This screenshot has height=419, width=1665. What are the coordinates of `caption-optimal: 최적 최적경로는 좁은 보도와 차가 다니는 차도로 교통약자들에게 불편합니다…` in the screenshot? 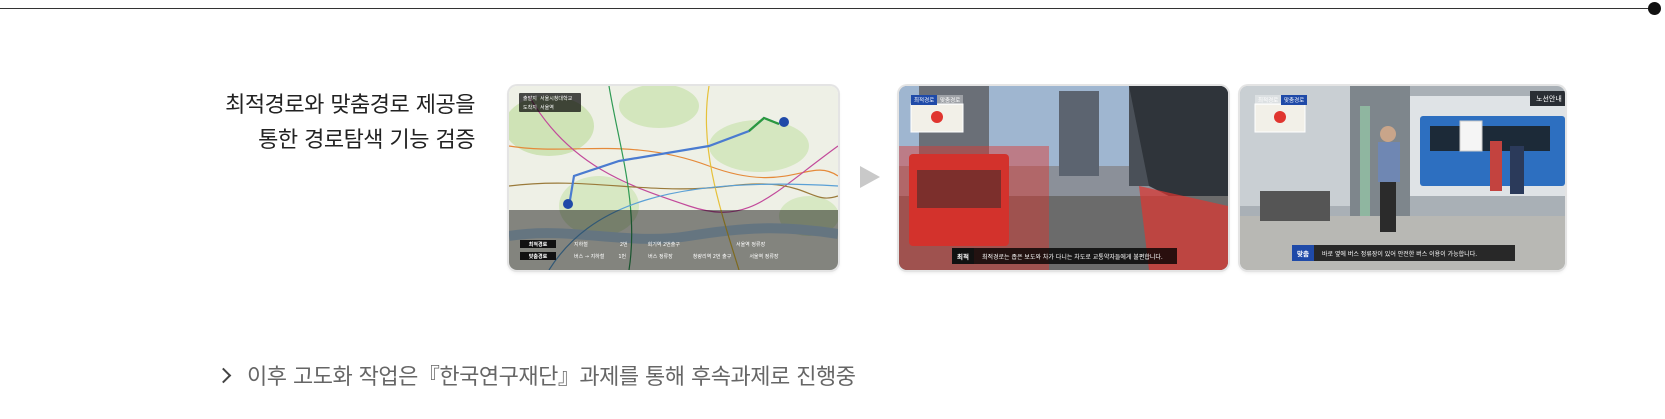 It's located at (1064, 256).